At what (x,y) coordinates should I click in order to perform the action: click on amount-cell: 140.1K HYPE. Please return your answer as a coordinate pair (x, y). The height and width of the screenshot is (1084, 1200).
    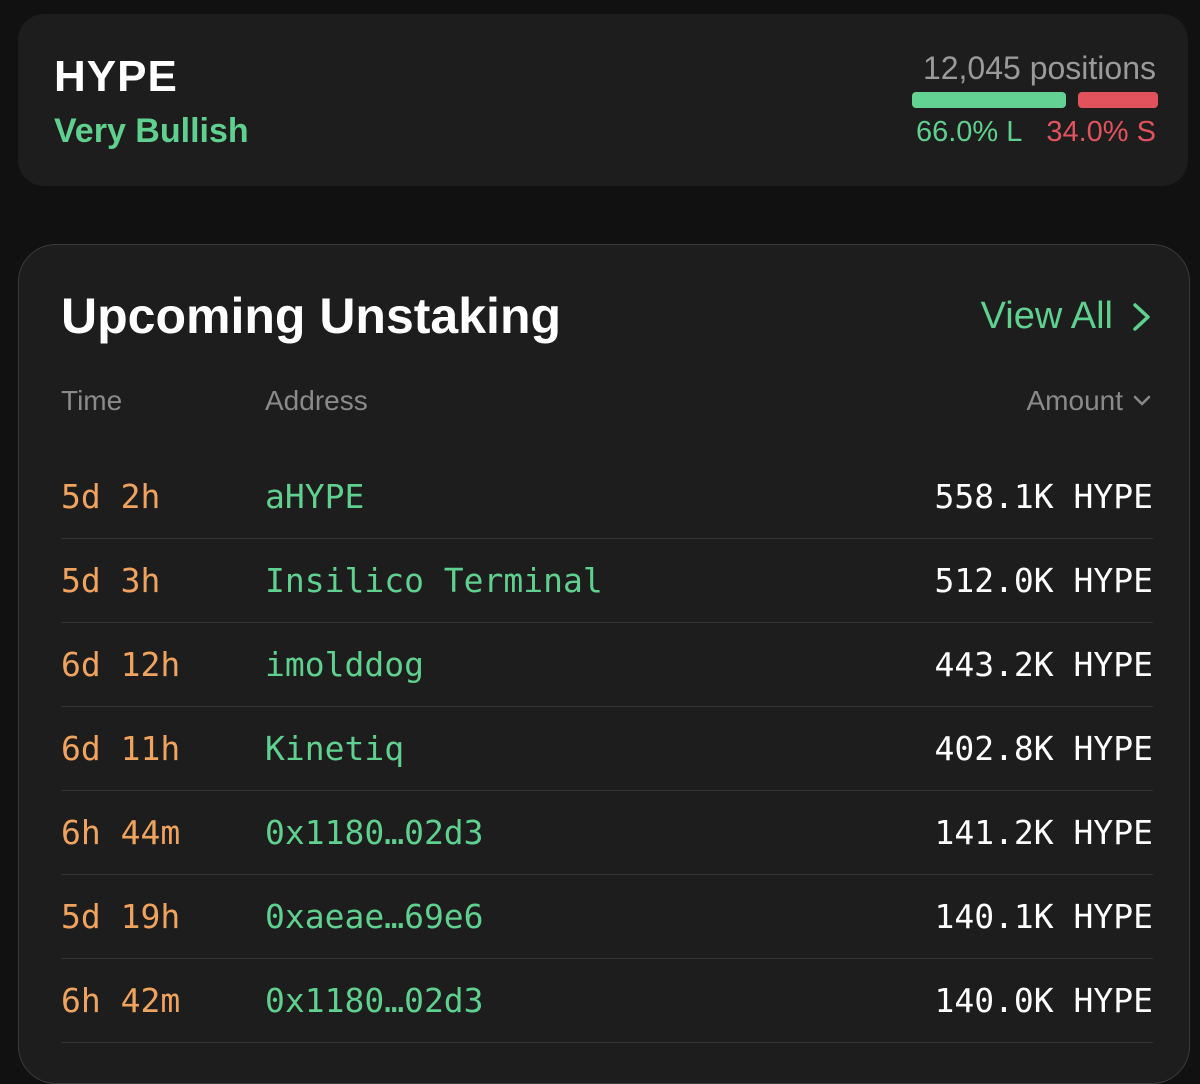
    Looking at the image, I should click on (1043, 916).